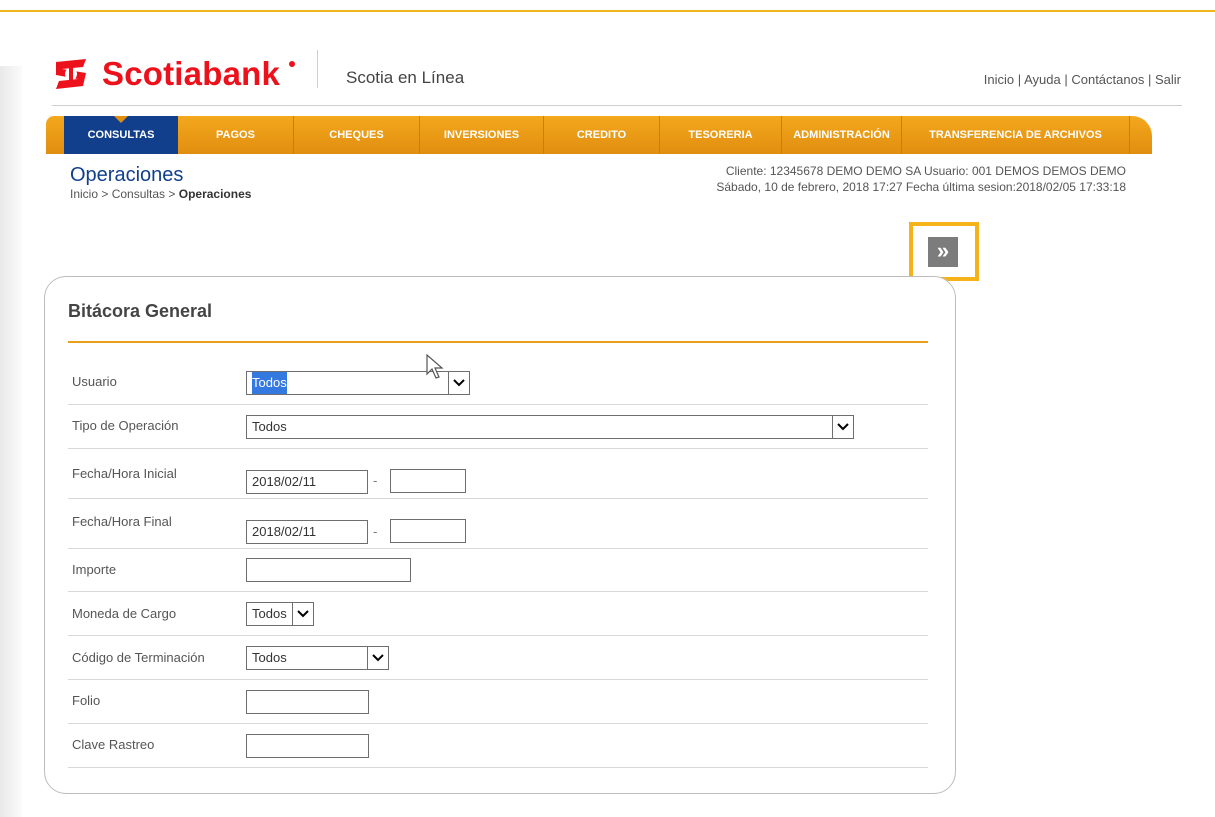 The height and width of the screenshot is (817, 1215). What do you see at coordinates (357, 135) in the screenshot?
I see `nav-cheques: CHEQUES` at bounding box center [357, 135].